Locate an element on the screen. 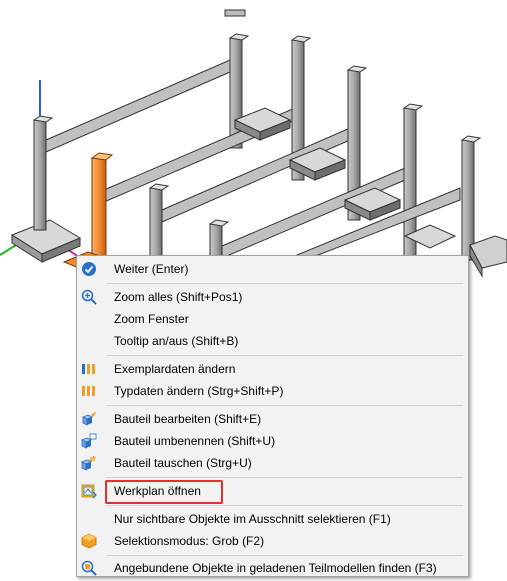  swap-component-icon is located at coordinates (89, 463).